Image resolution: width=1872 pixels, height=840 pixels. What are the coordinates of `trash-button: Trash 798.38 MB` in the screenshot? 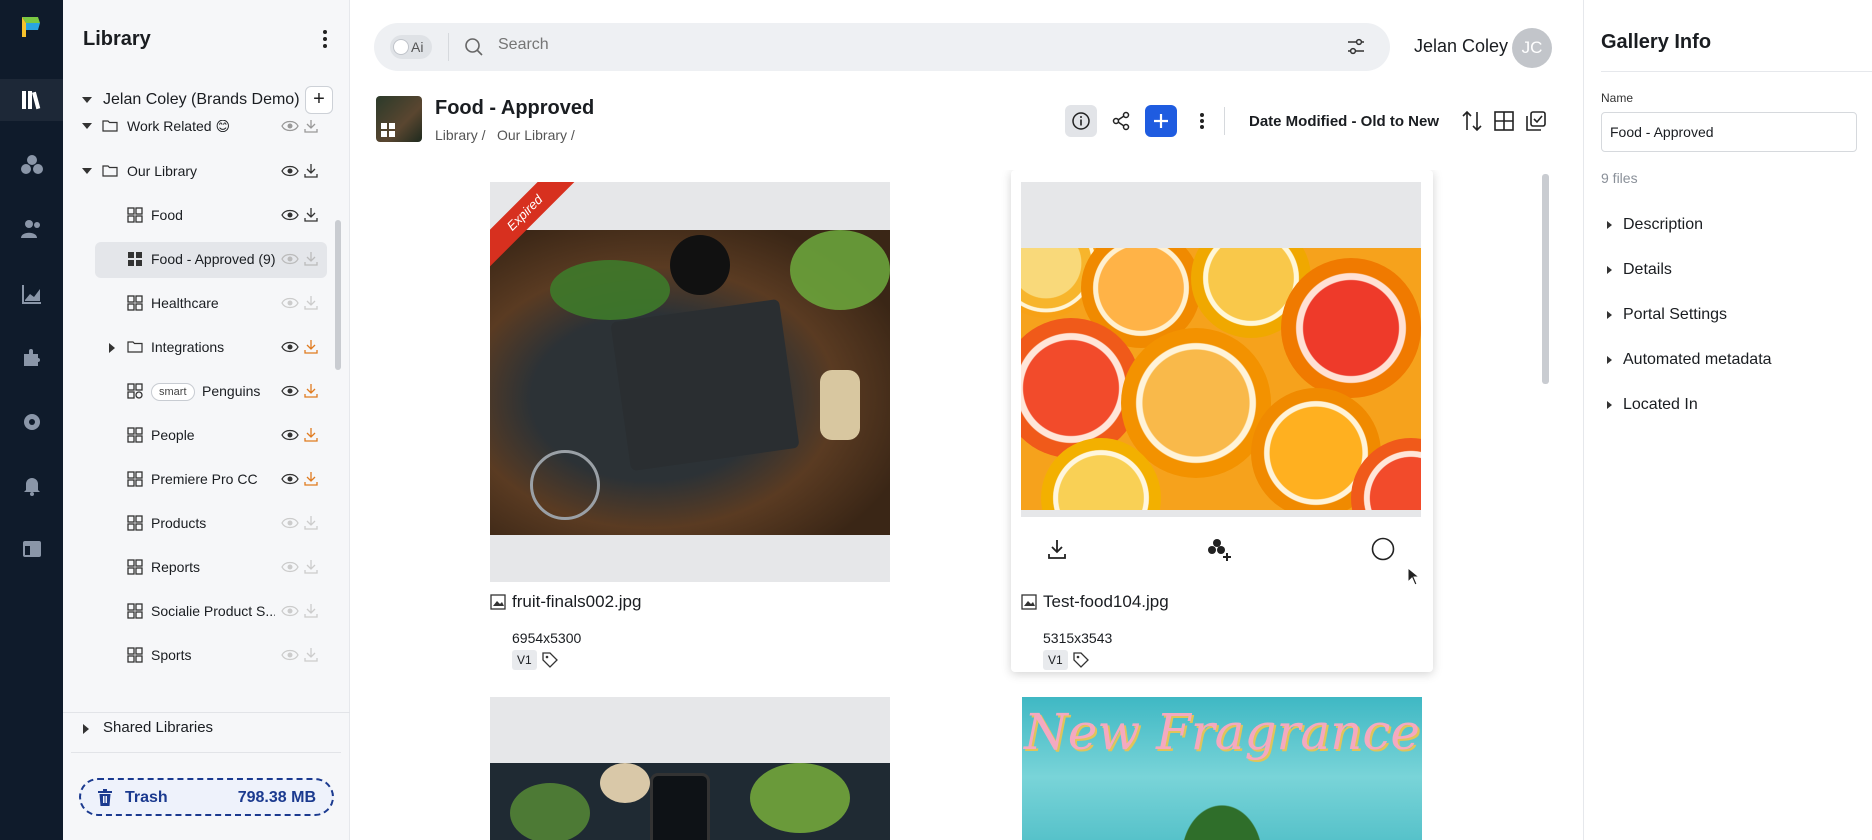 It's located at (206, 797).